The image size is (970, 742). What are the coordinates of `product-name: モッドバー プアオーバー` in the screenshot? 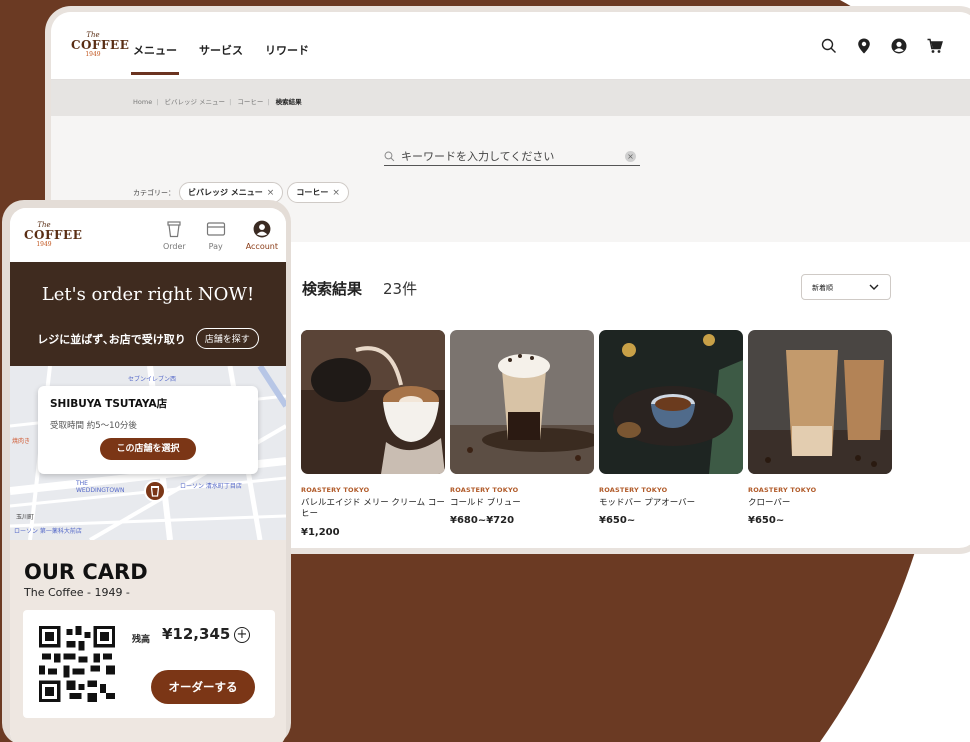 It's located at (671, 503).